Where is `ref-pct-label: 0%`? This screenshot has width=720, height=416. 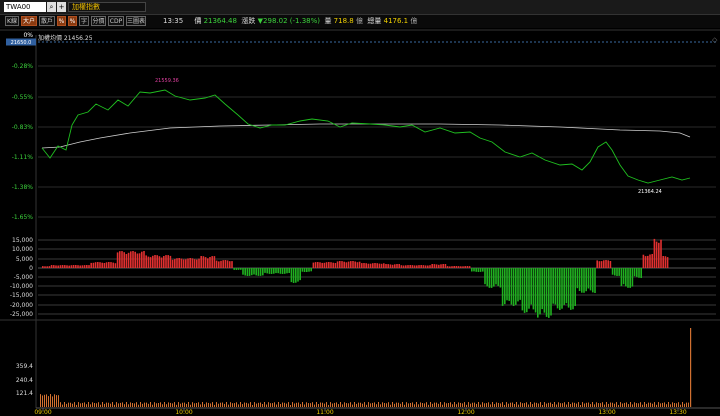 ref-pct-label: 0% is located at coordinates (28, 35).